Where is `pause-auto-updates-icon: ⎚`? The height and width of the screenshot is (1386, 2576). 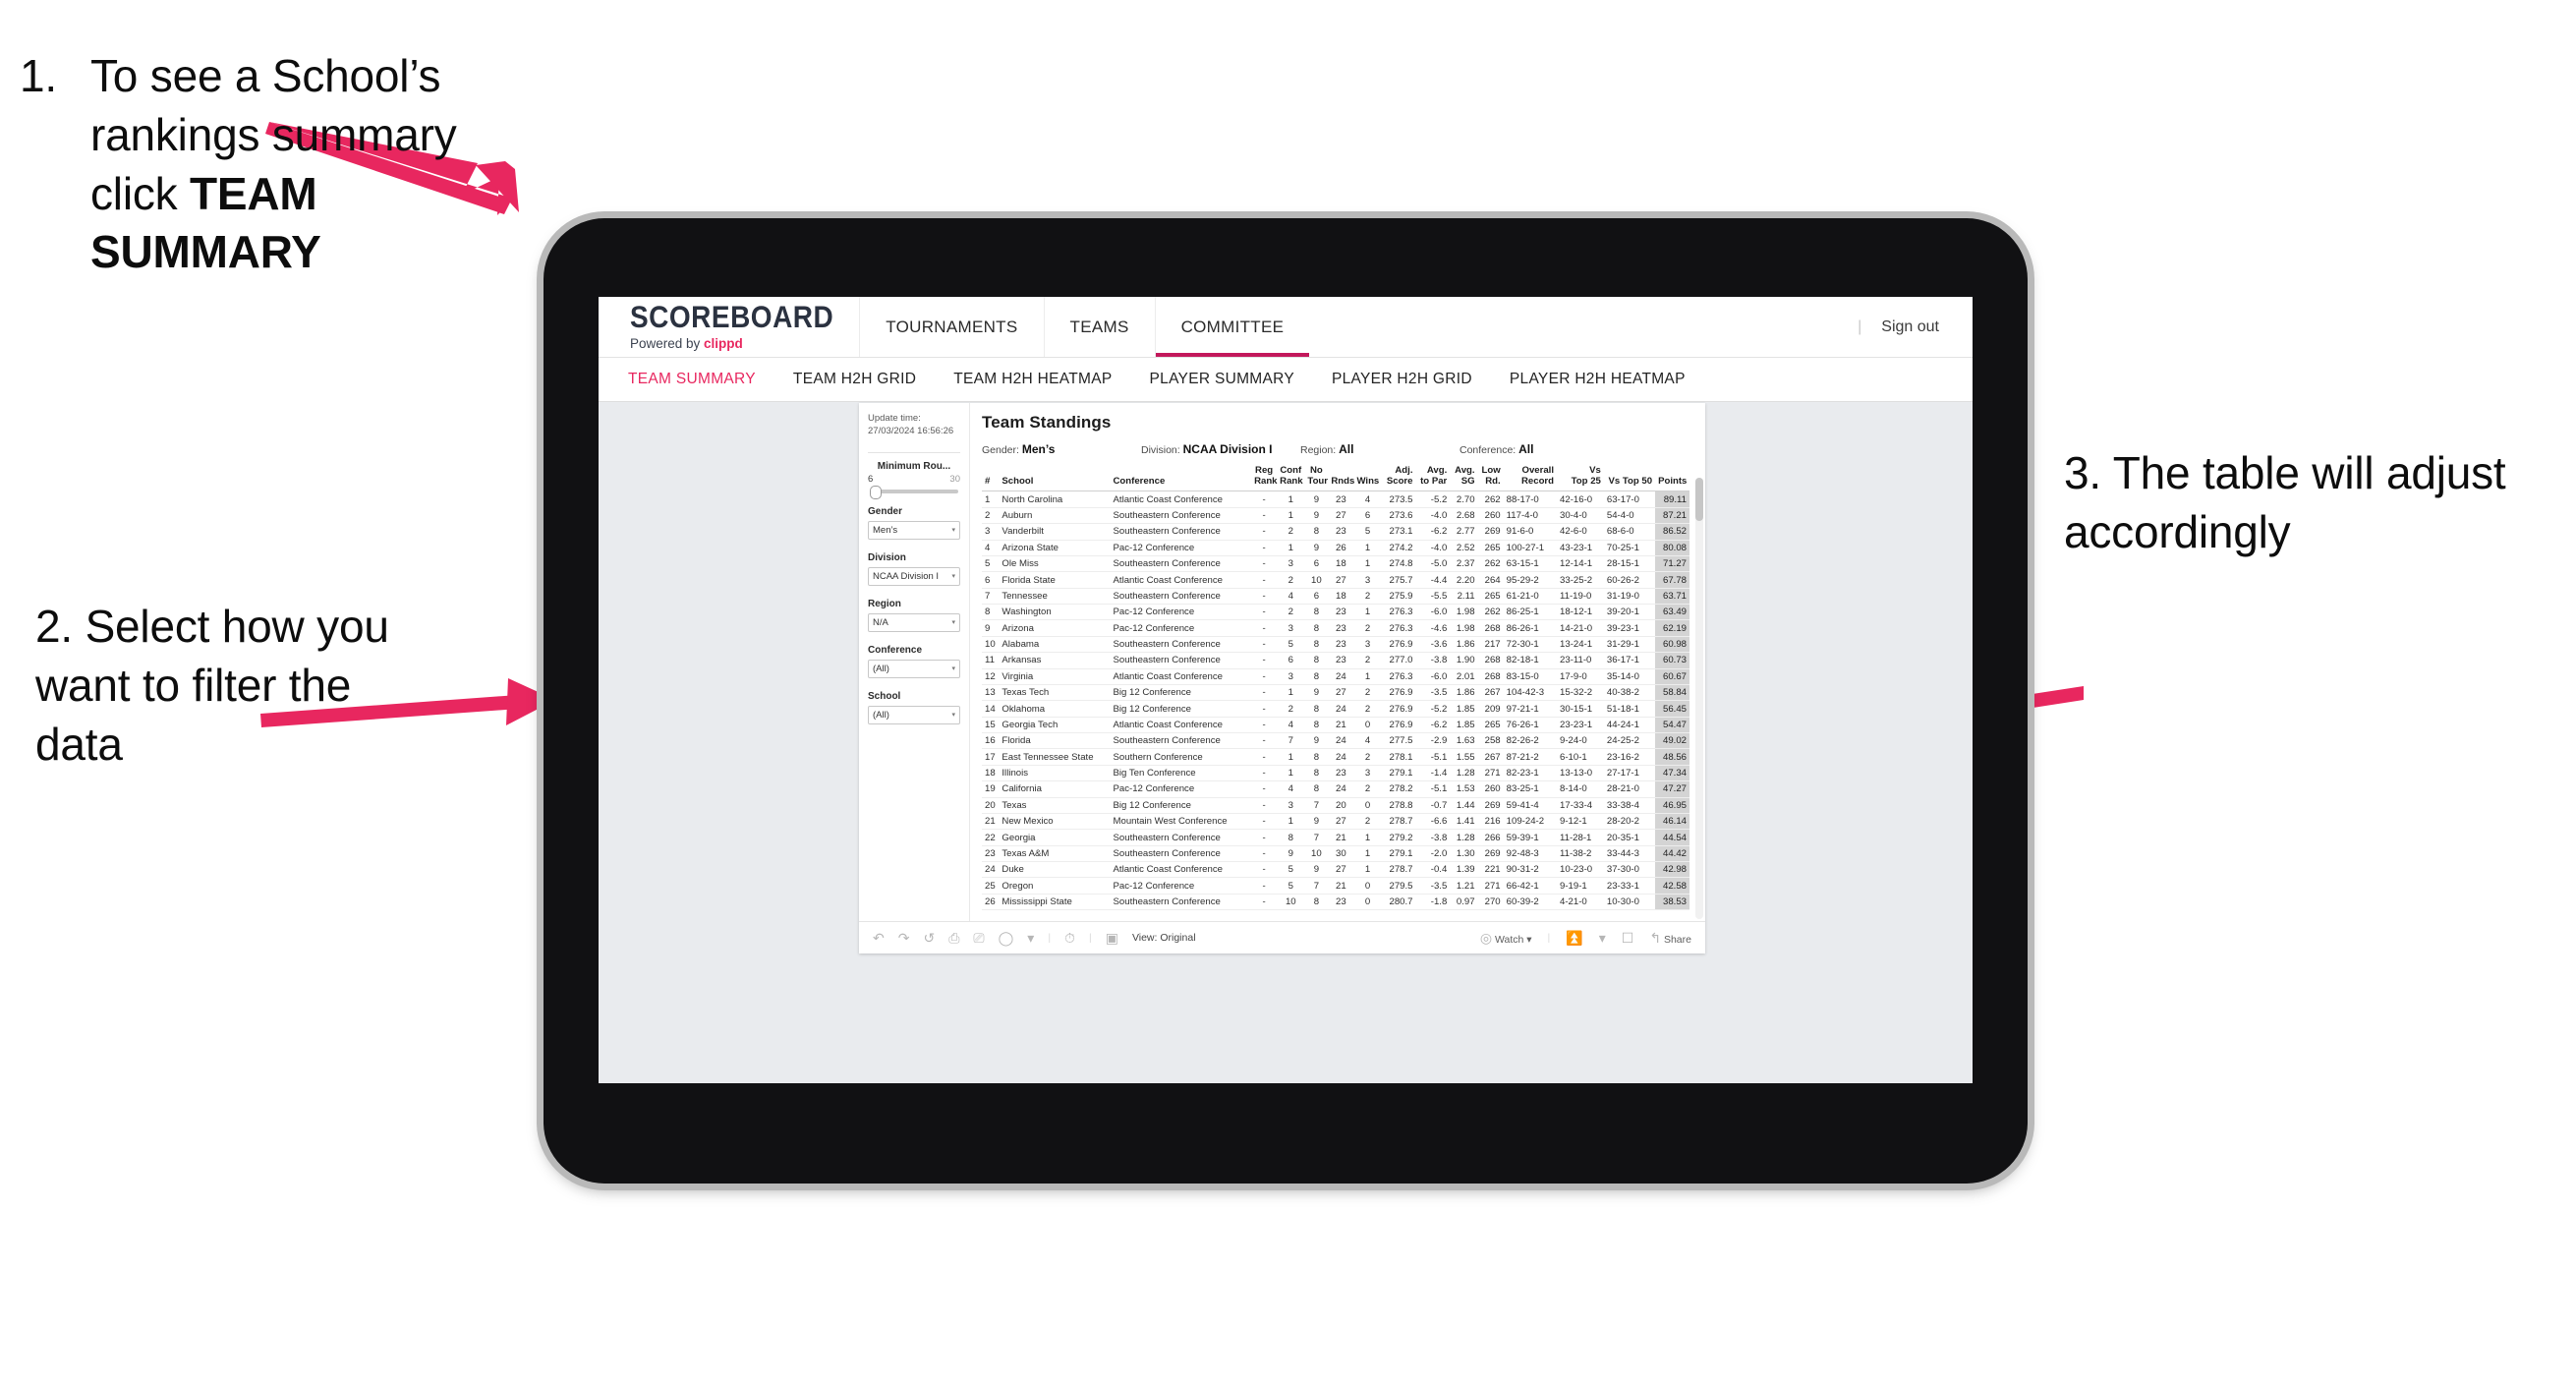 pause-auto-updates-icon: ⎚ is located at coordinates (979, 938).